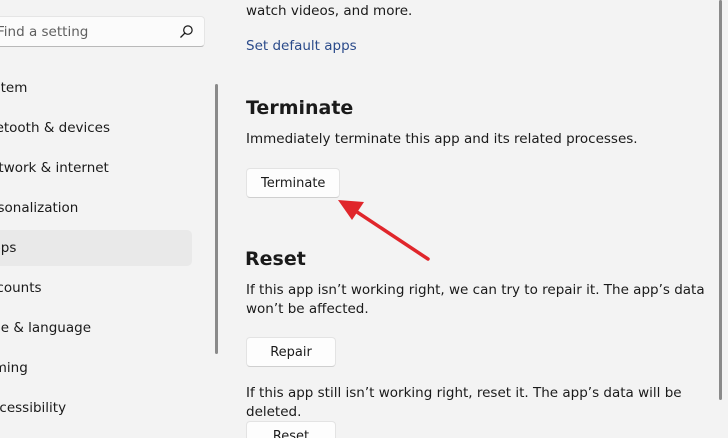 This screenshot has width=728, height=438. What do you see at coordinates (55, 128) in the screenshot?
I see `sidebar-item-label: Bluetooth & devices` at bounding box center [55, 128].